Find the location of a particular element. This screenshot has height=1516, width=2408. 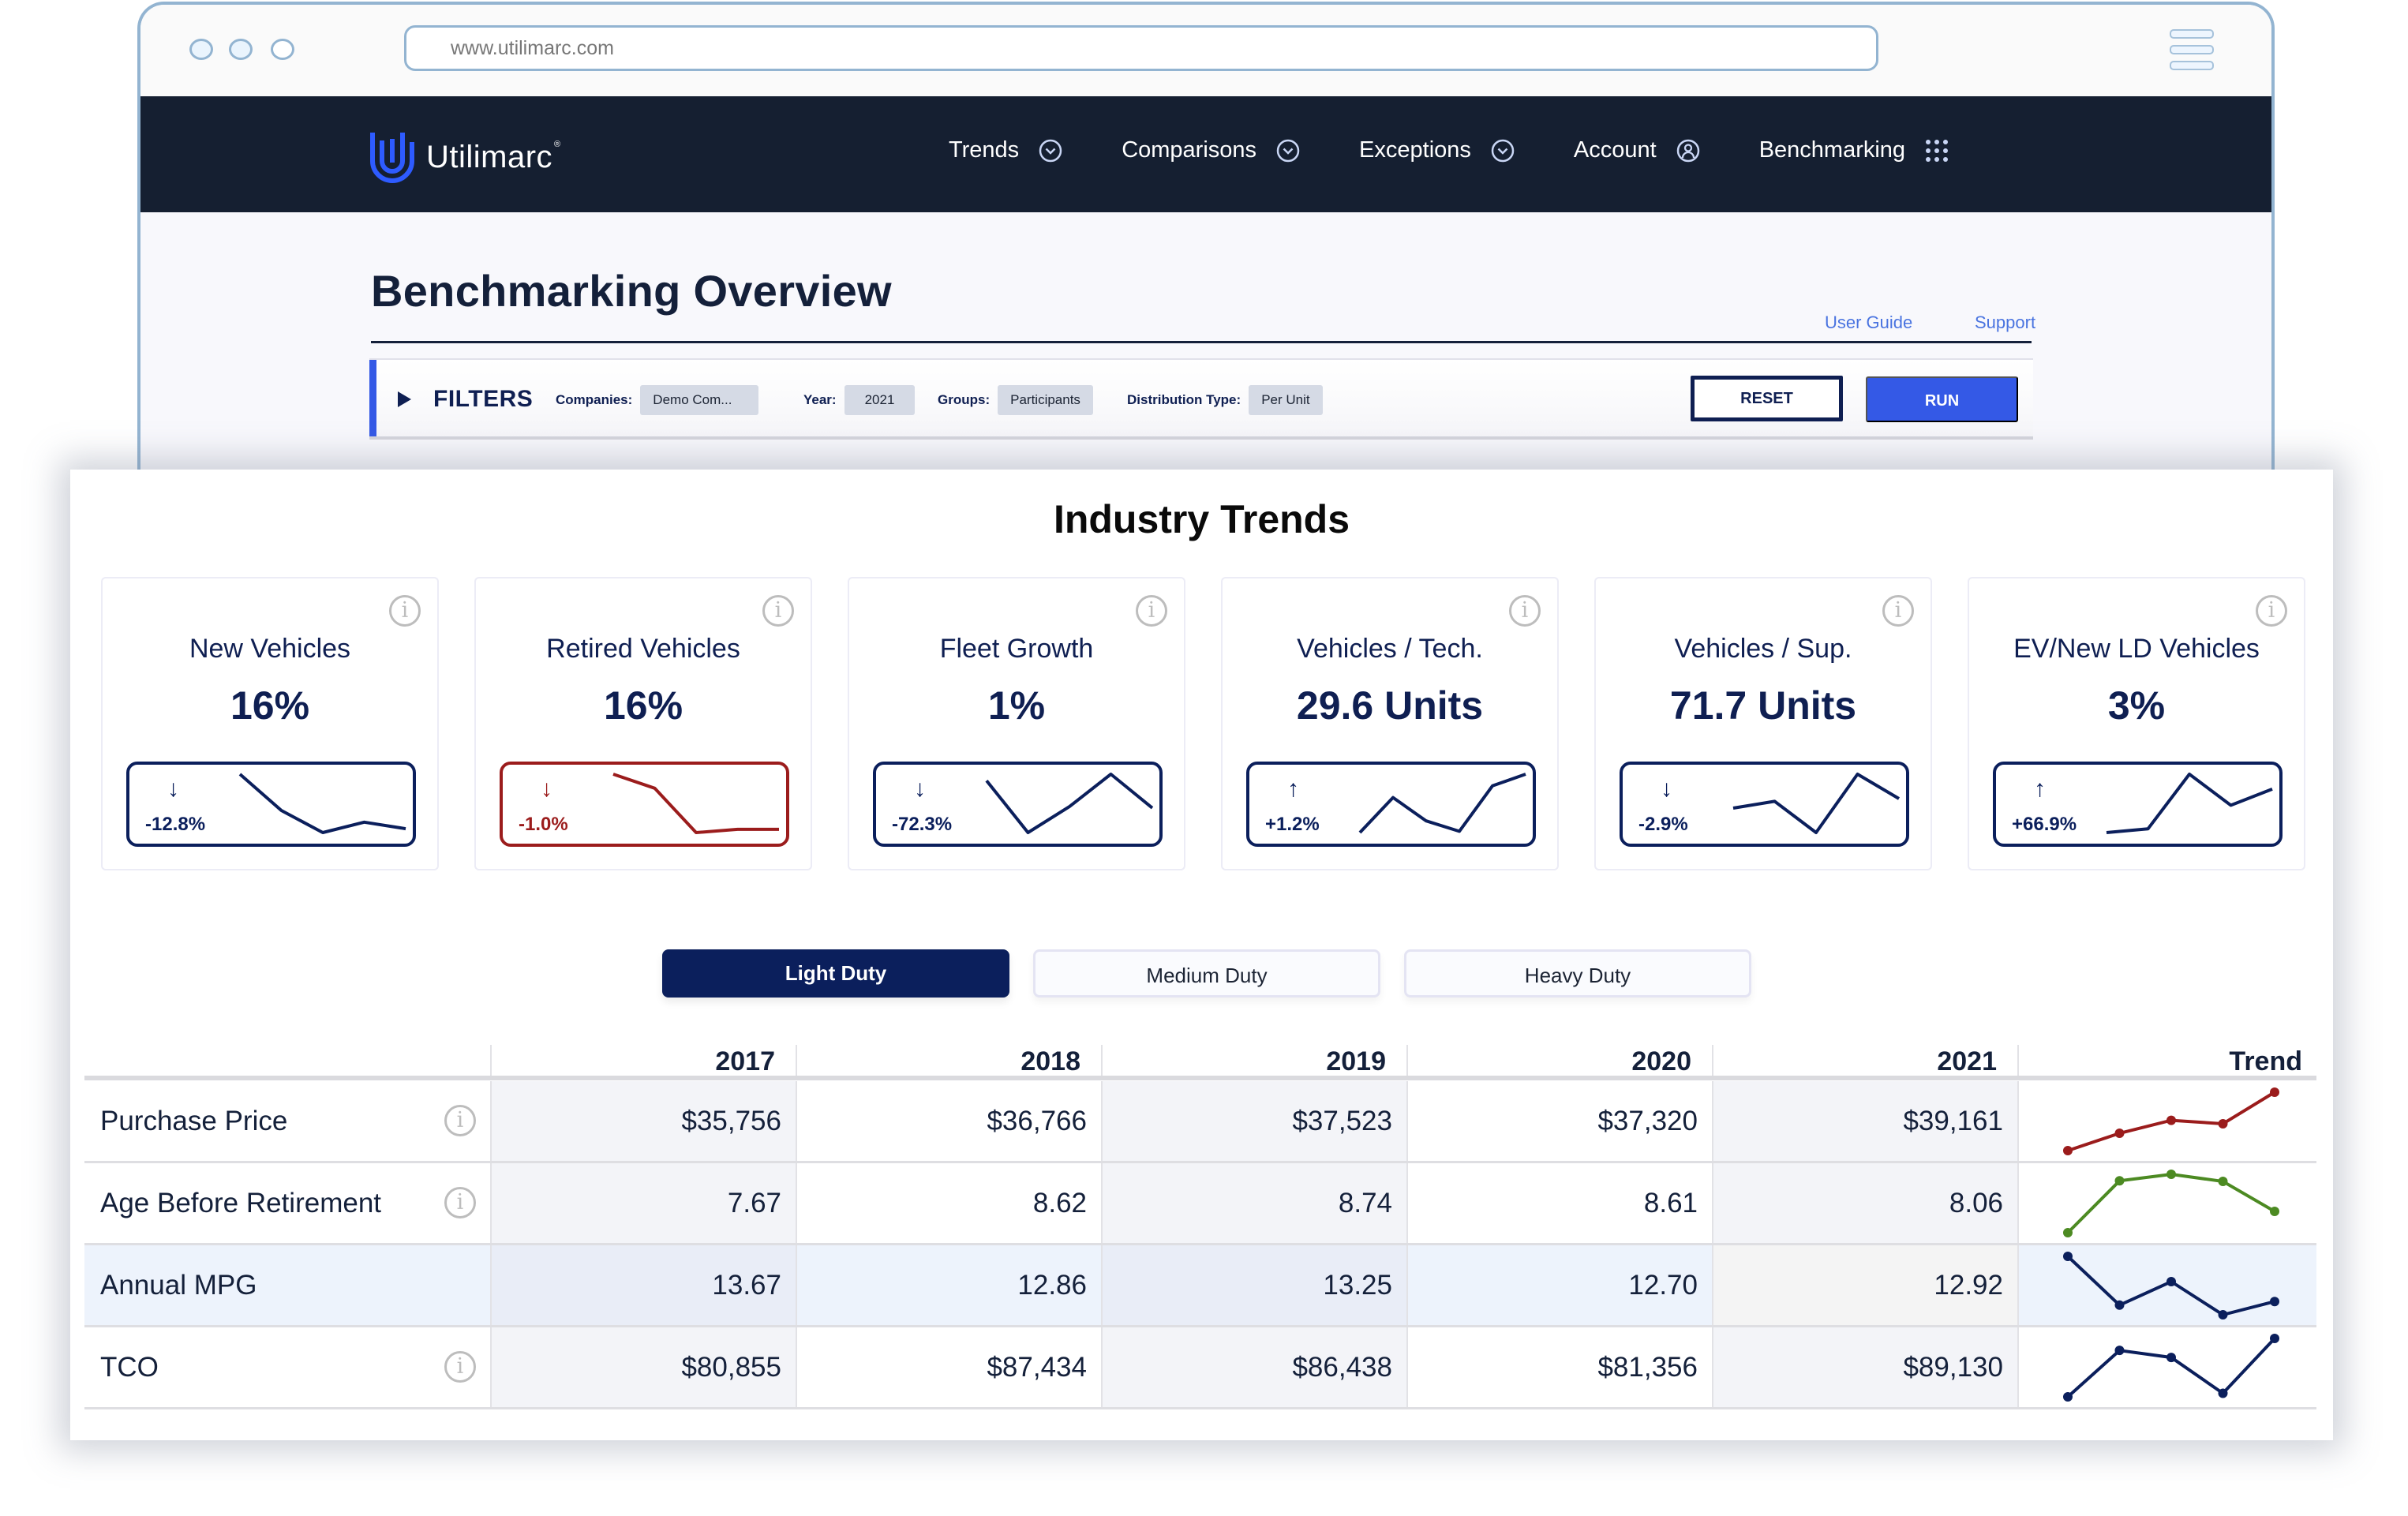

arrow-down-icon: ↓ is located at coordinates (546, 789).